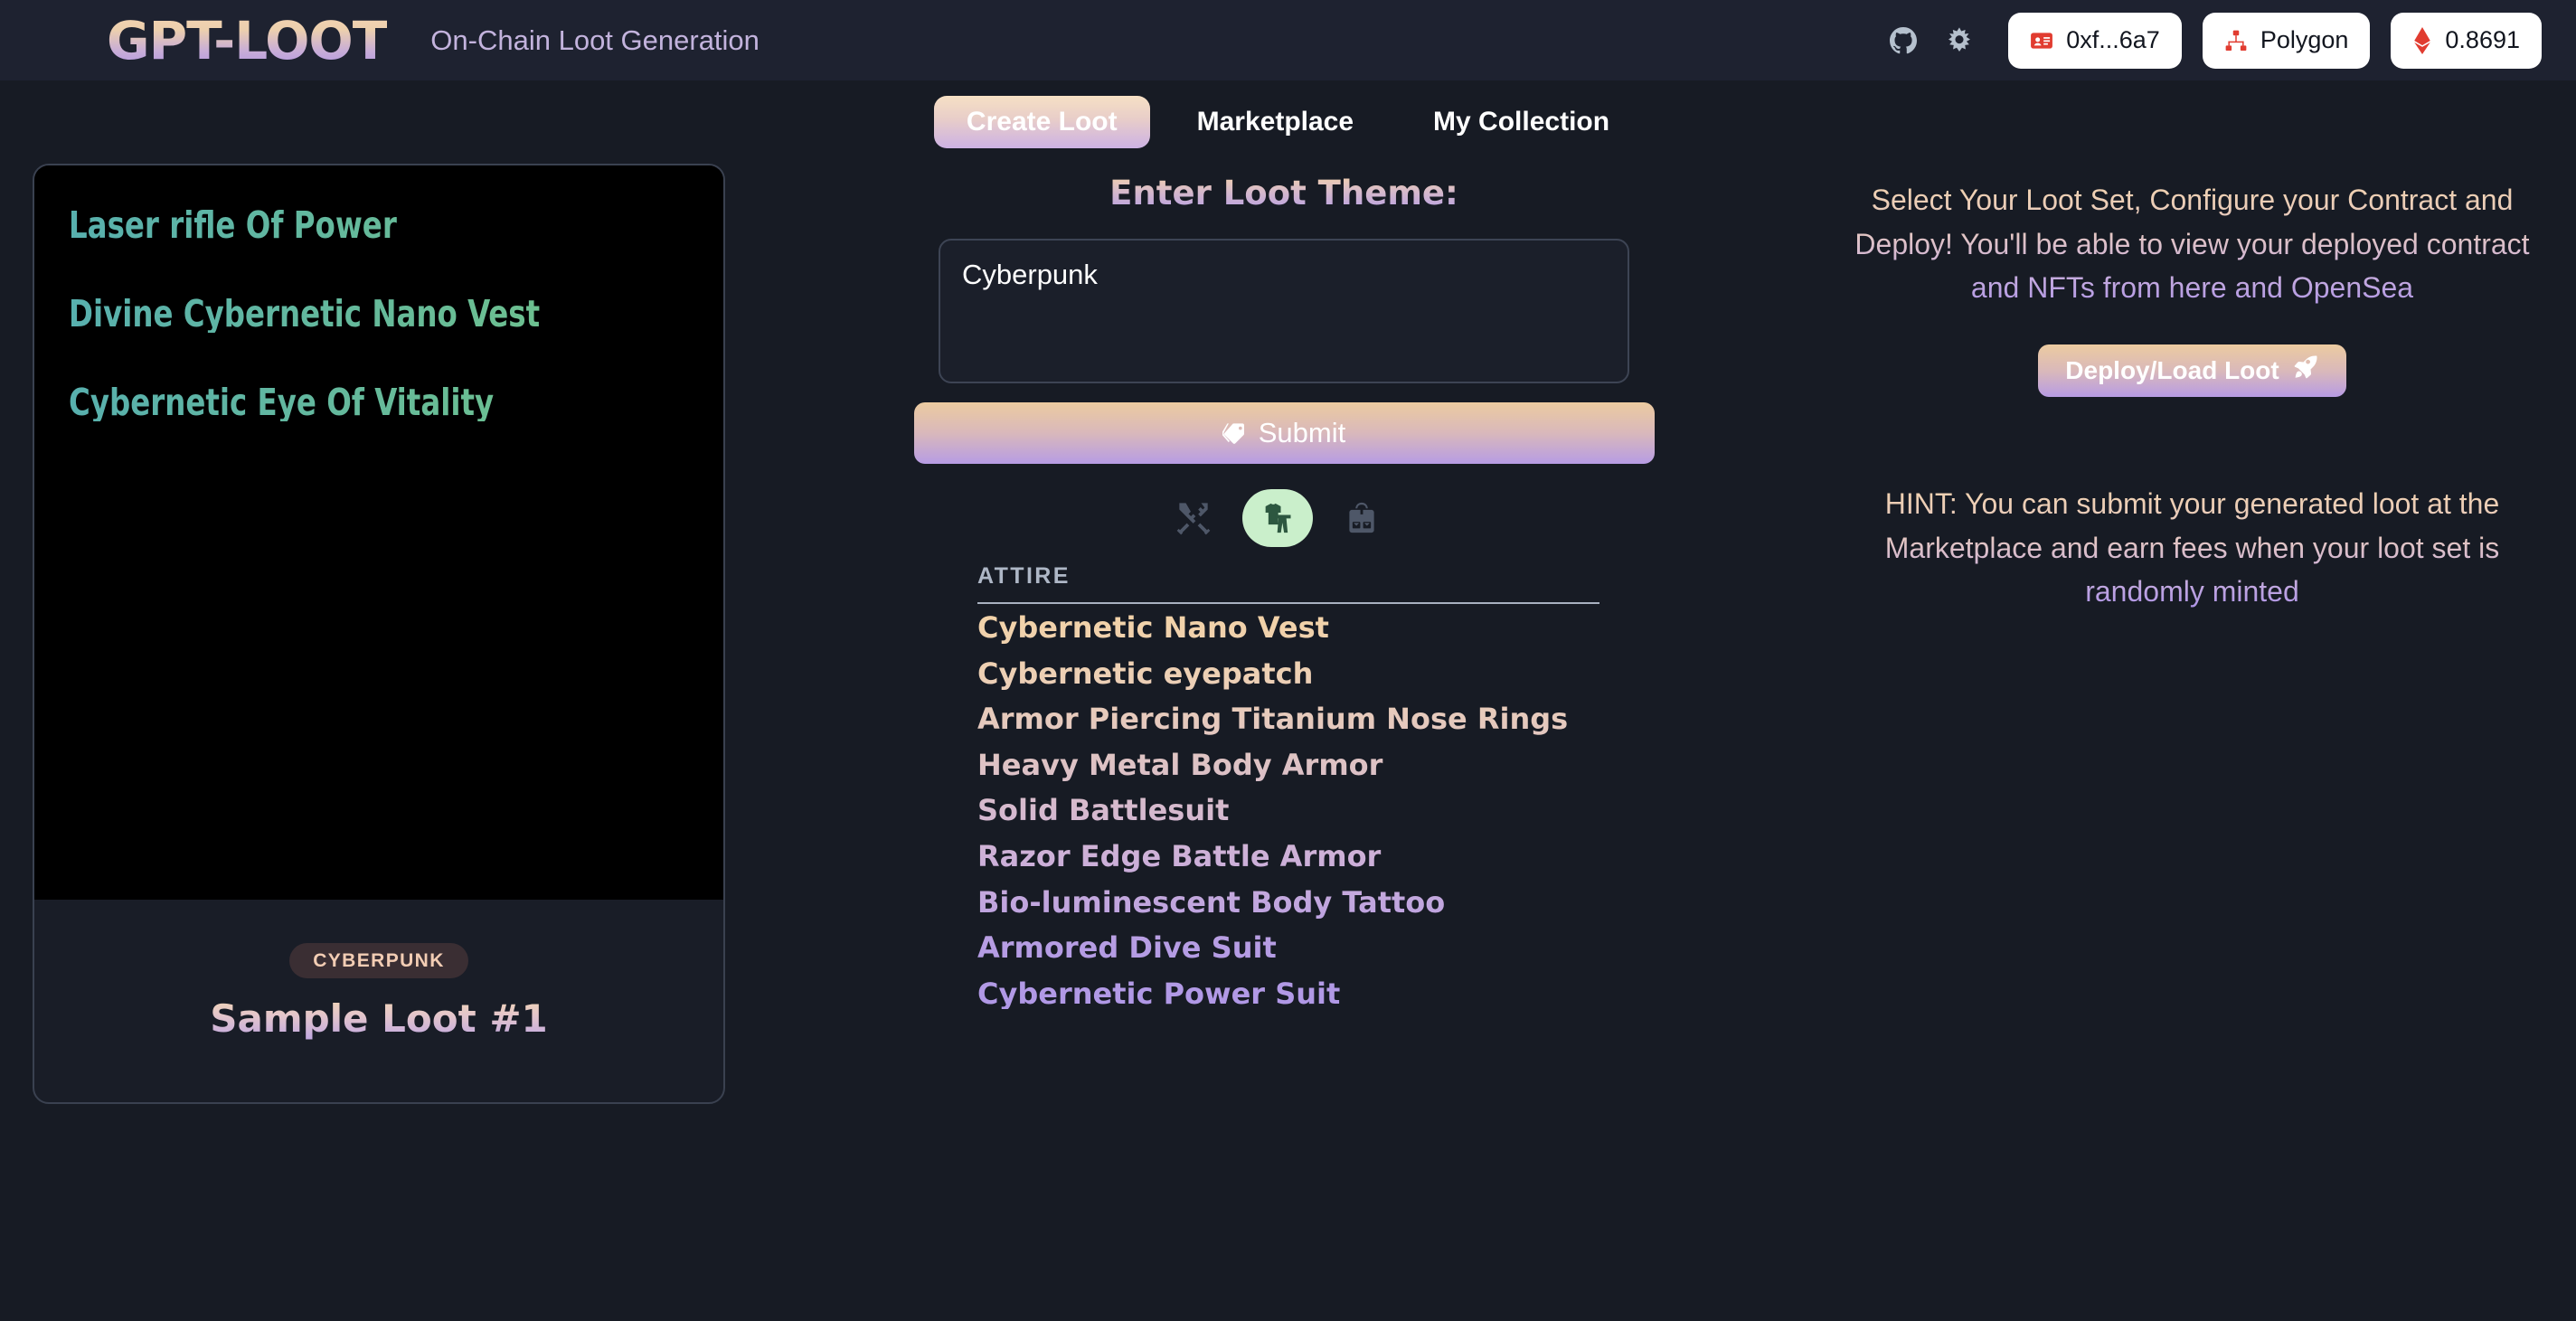  Describe the element at coordinates (1284, 311) in the screenshot. I see `loot-theme-input` at that location.